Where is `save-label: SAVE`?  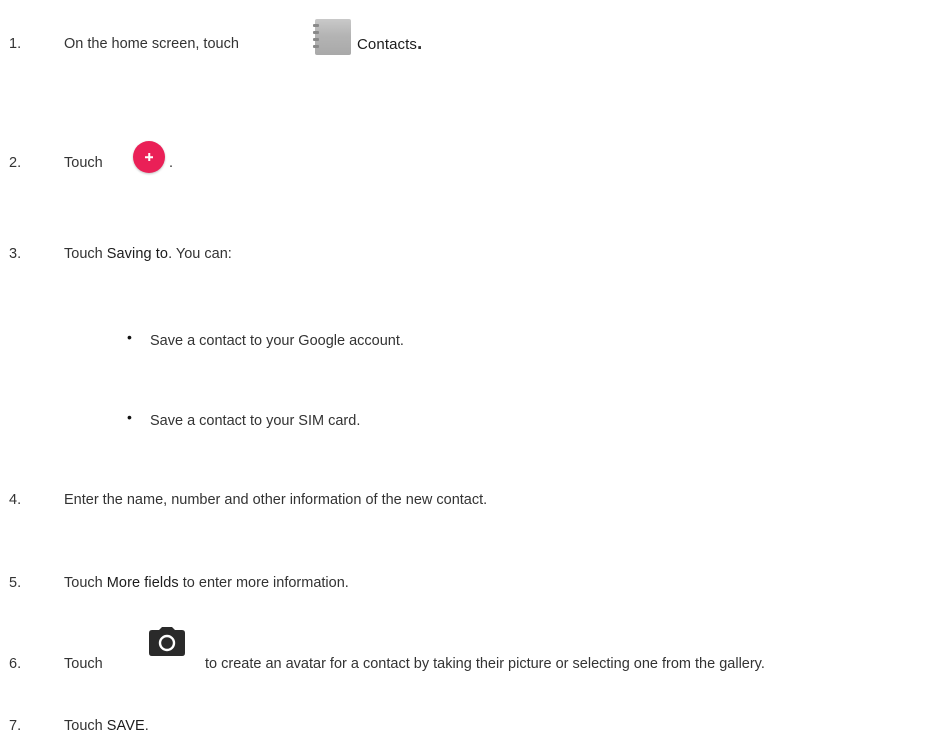 save-label: SAVE is located at coordinates (125, 726).